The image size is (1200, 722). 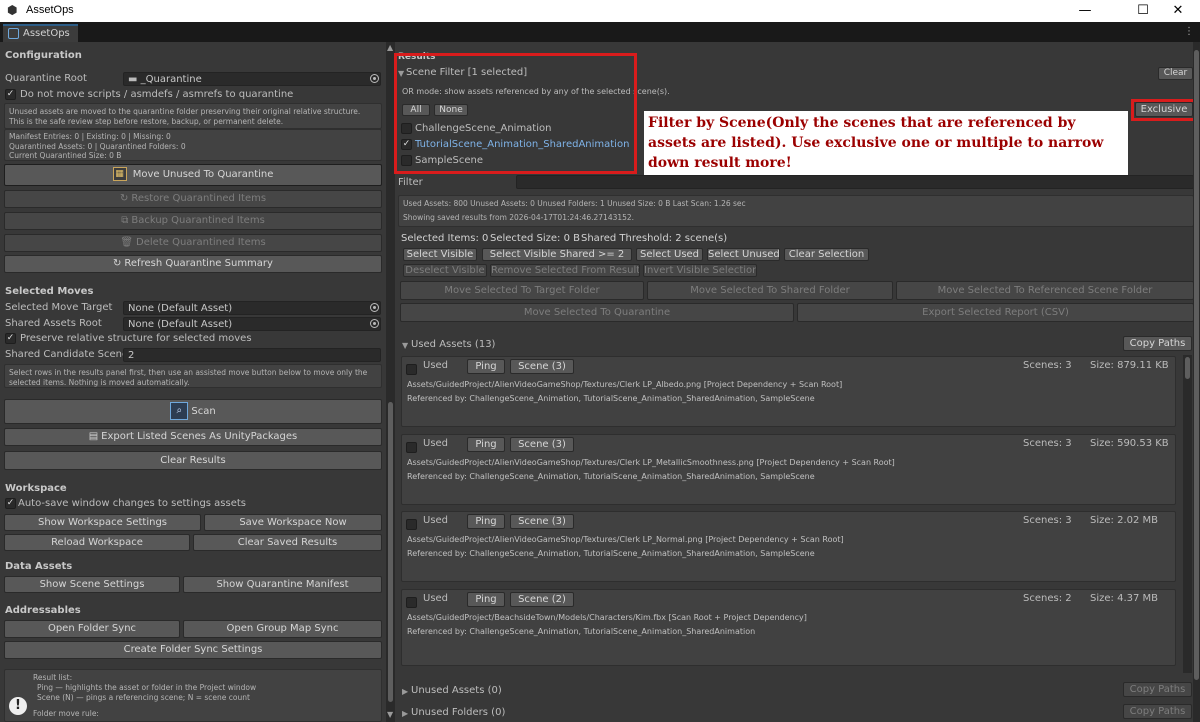 What do you see at coordinates (770, 290) in the screenshot?
I see `move-to-shared-folder-button: Move Selected To Shared Folder` at bounding box center [770, 290].